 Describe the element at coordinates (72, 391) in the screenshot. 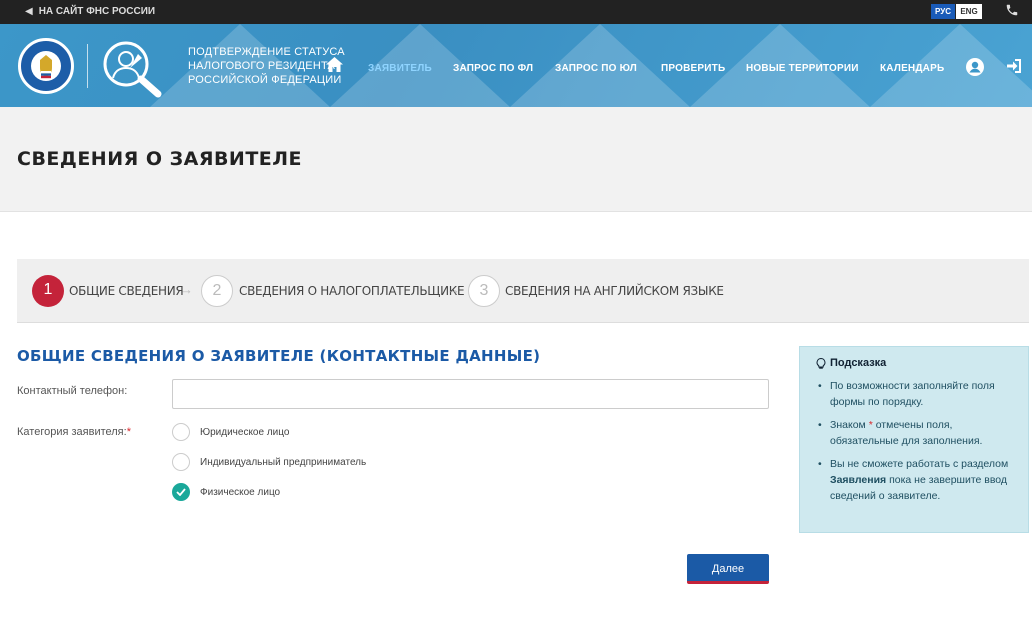

I see `phone-label: Контактный телефон:` at that location.